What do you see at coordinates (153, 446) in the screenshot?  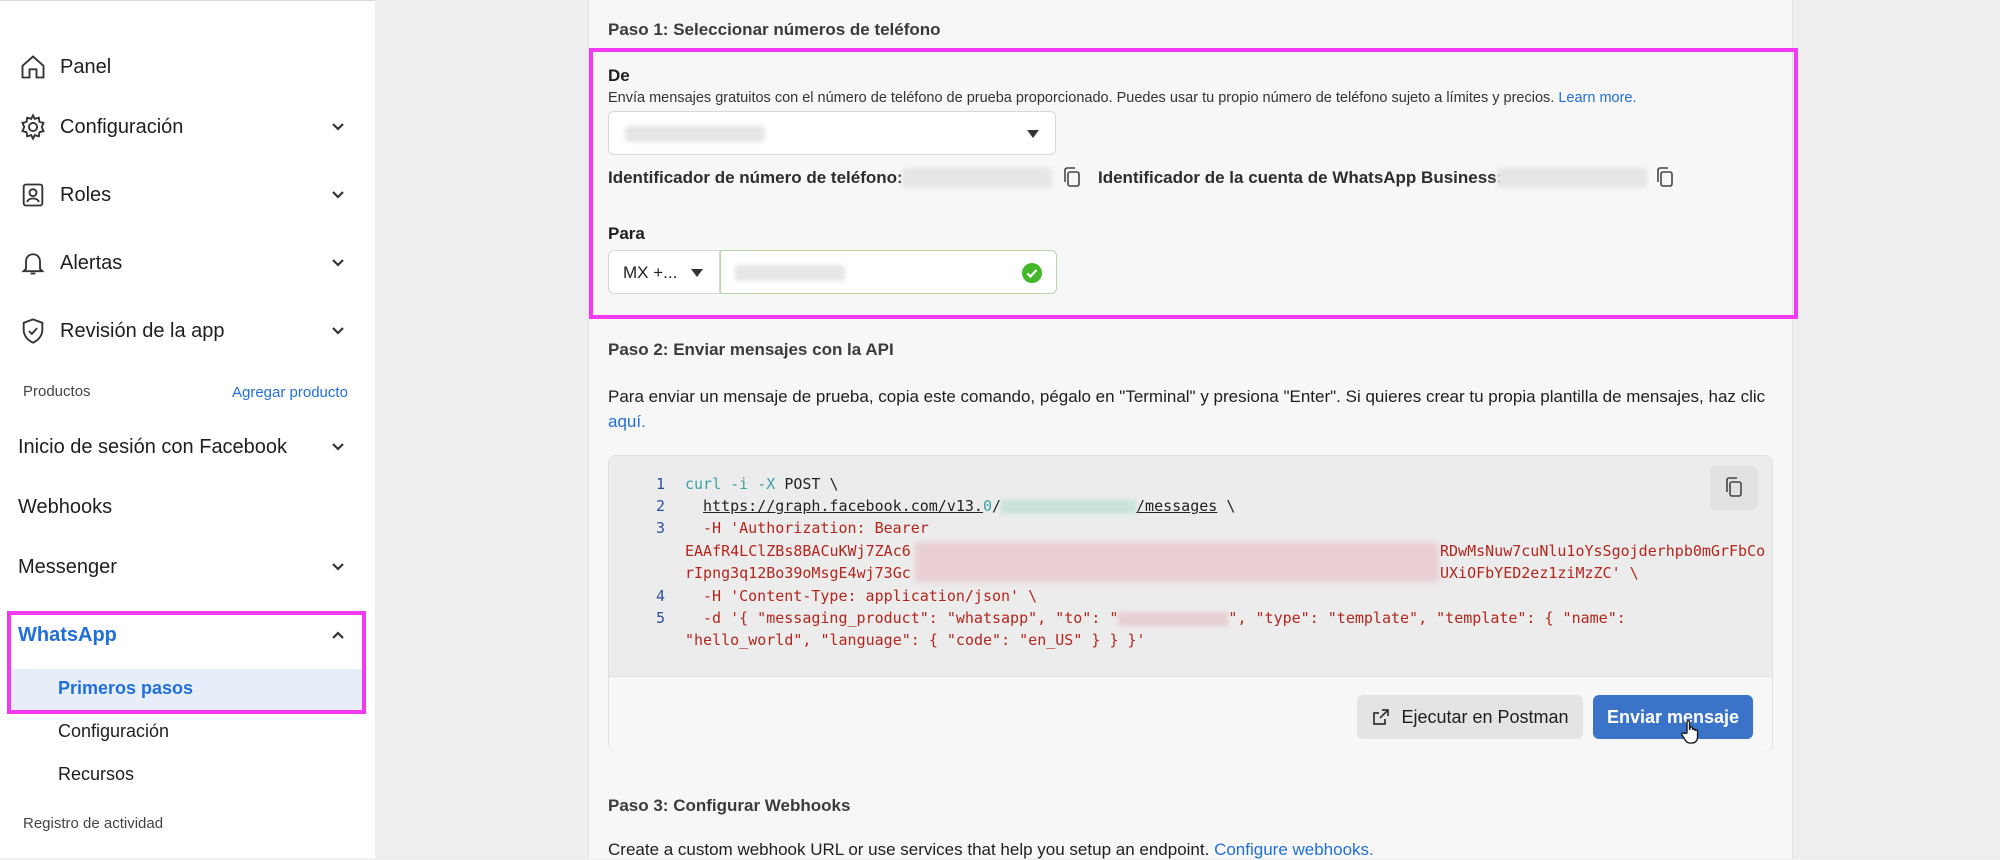 I see `sidebar-item-label: Inicio de sesión con Facebook` at bounding box center [153, 446].